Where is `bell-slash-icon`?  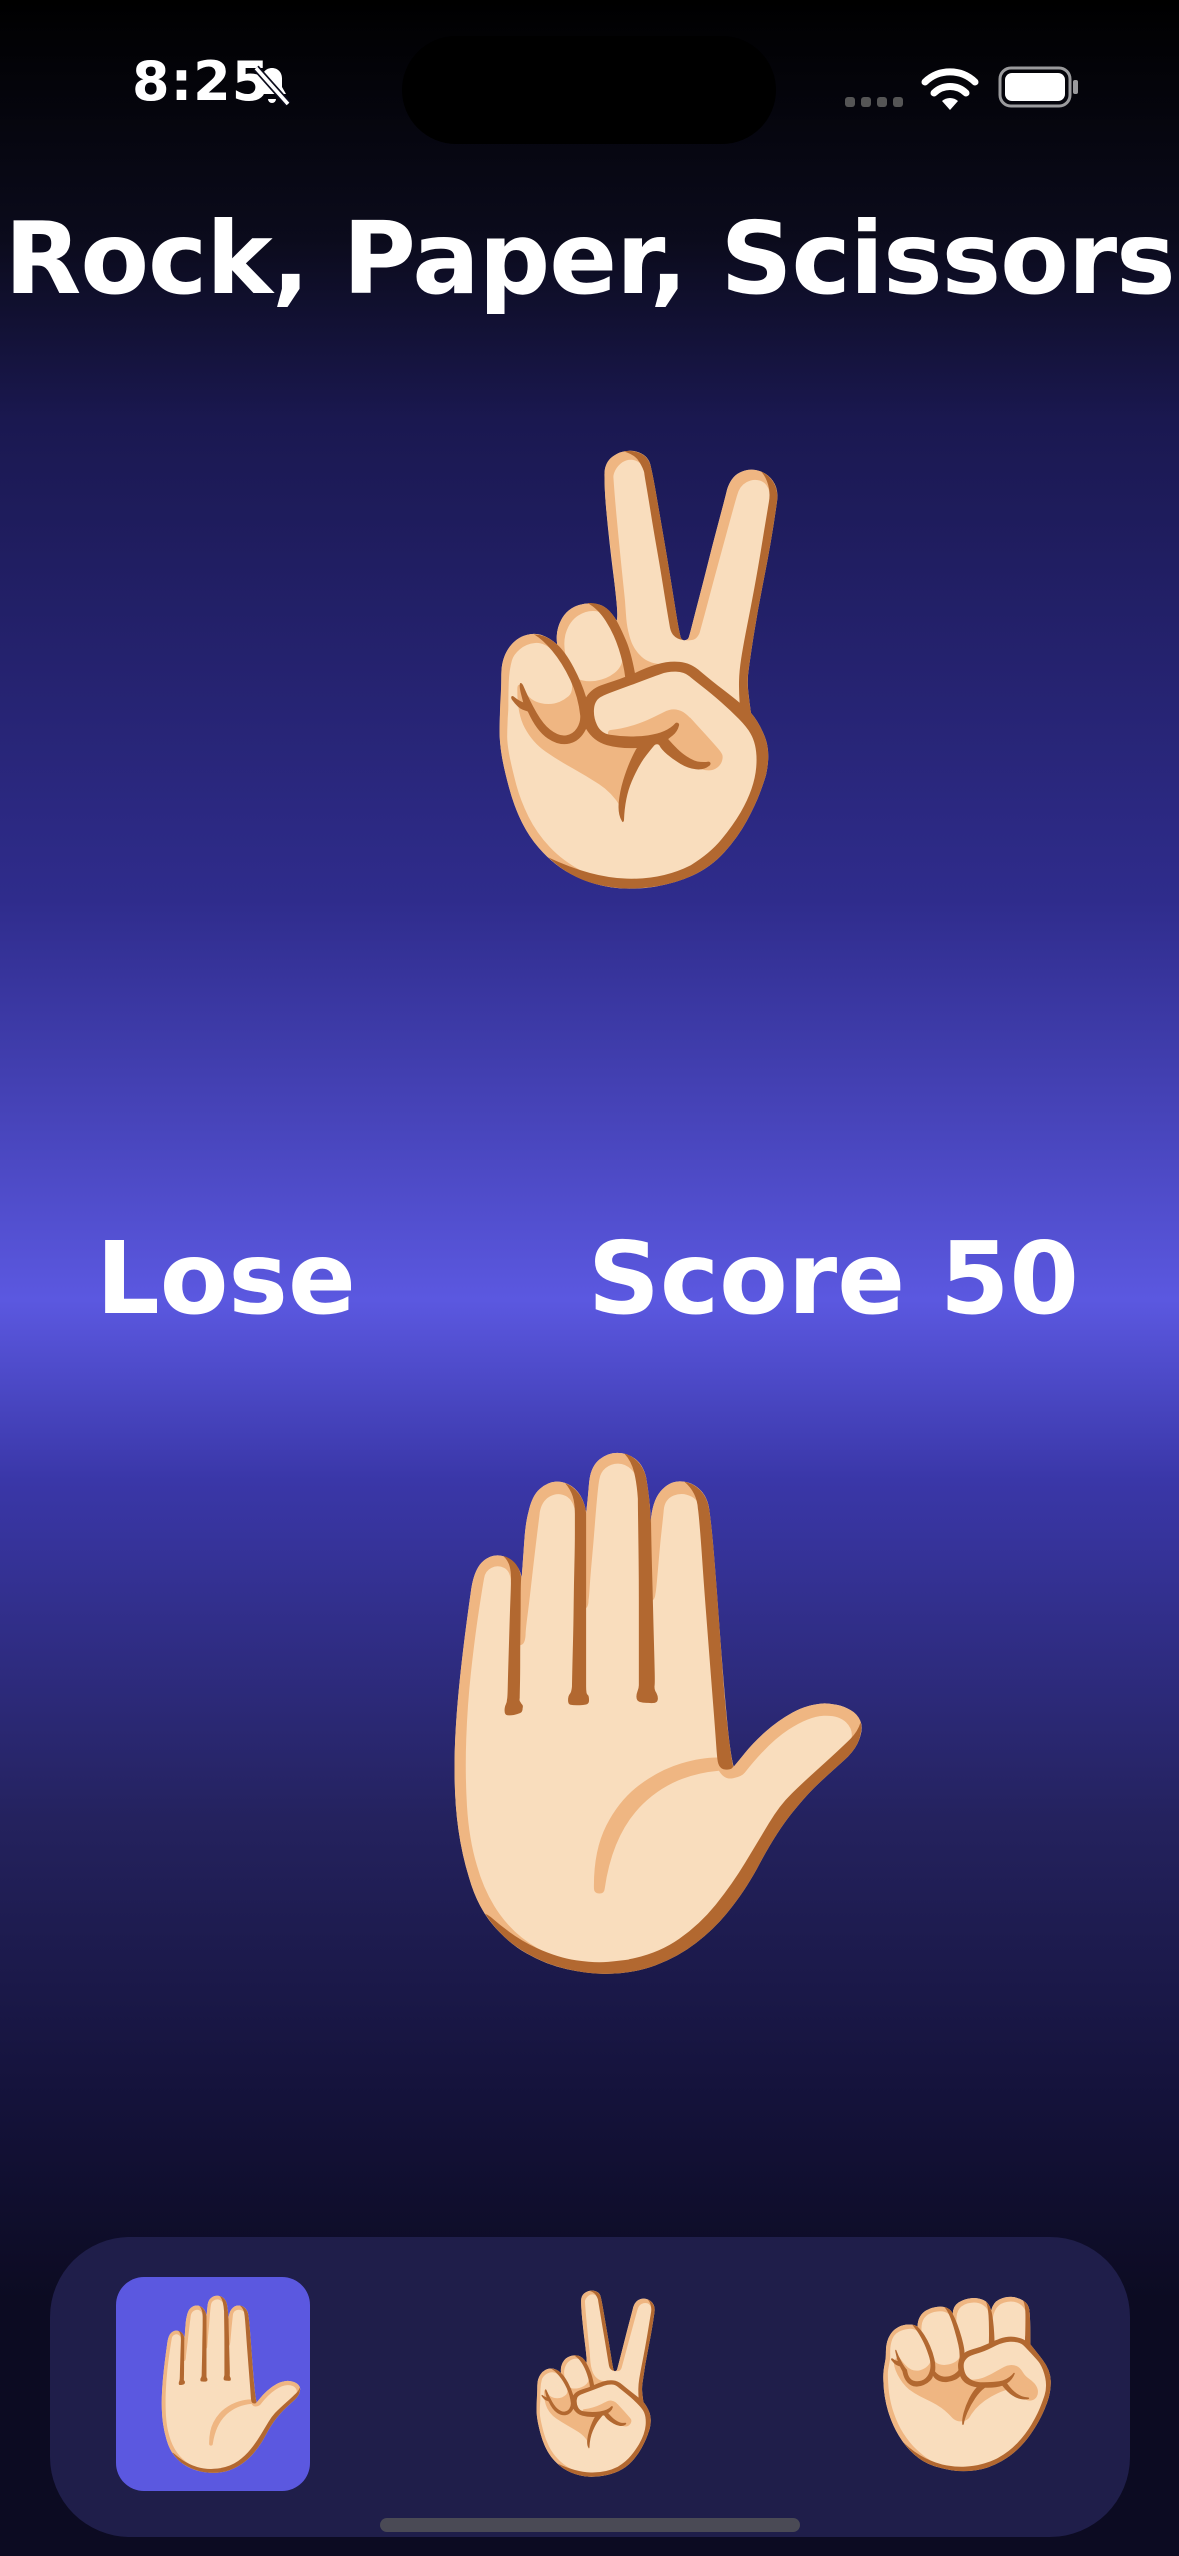
bell-slash-icon is located at coordinates (272, 86).